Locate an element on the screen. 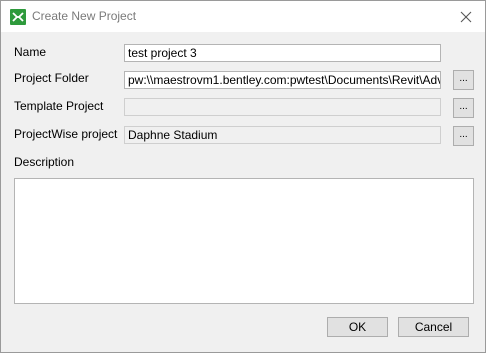 The height and width of the screenshot is (353, 486). title-bar: Create New Project is located at coordinates (243, 16).